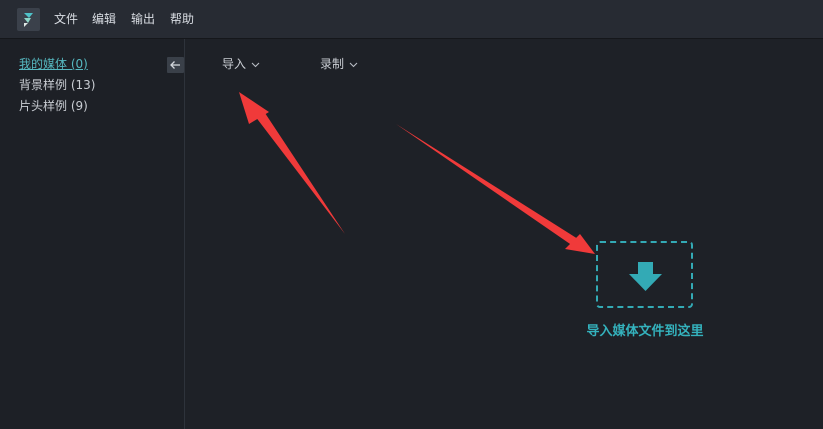  I want to click on sidebar-item-my-media: 我的媒体 (0), so click(53, 64).